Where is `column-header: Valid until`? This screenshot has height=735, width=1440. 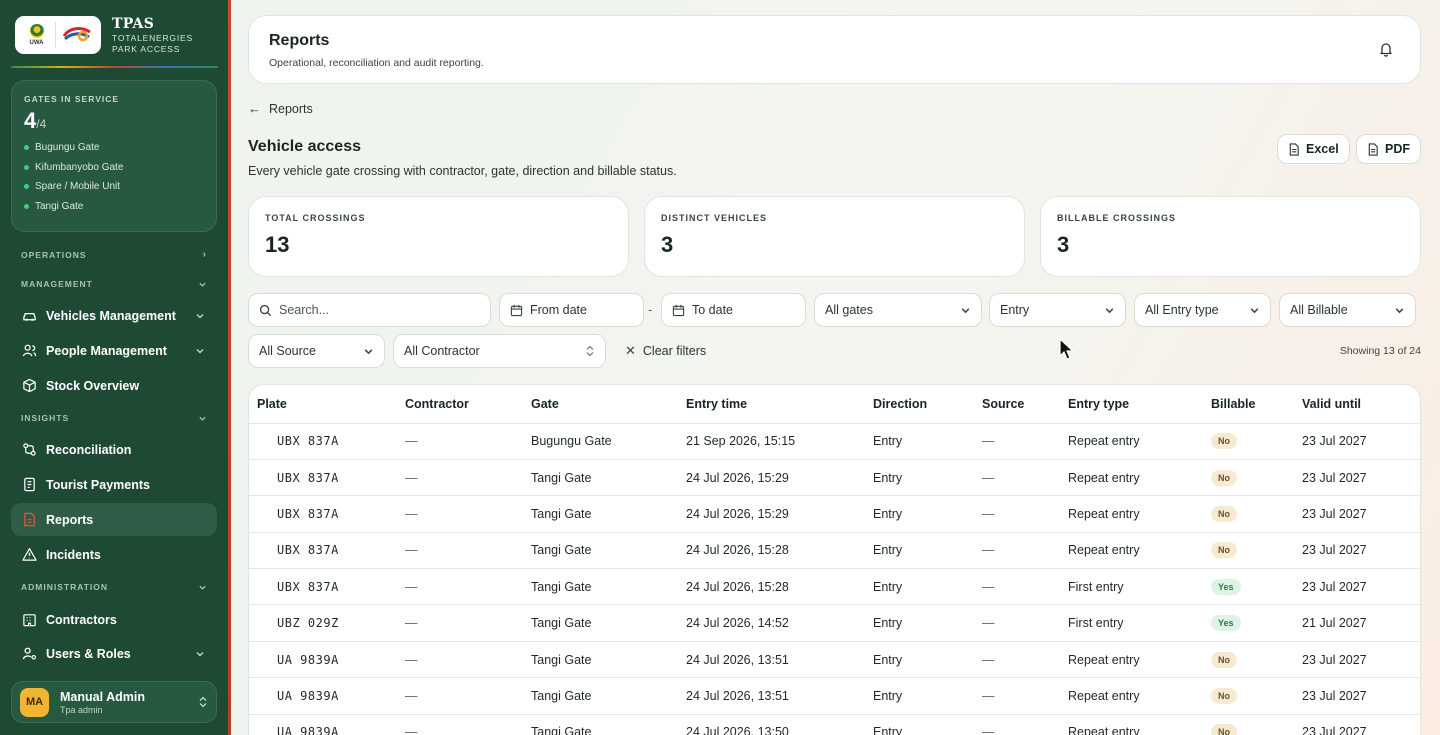 column-header: Valid until is located at coordinates (1357, 404).